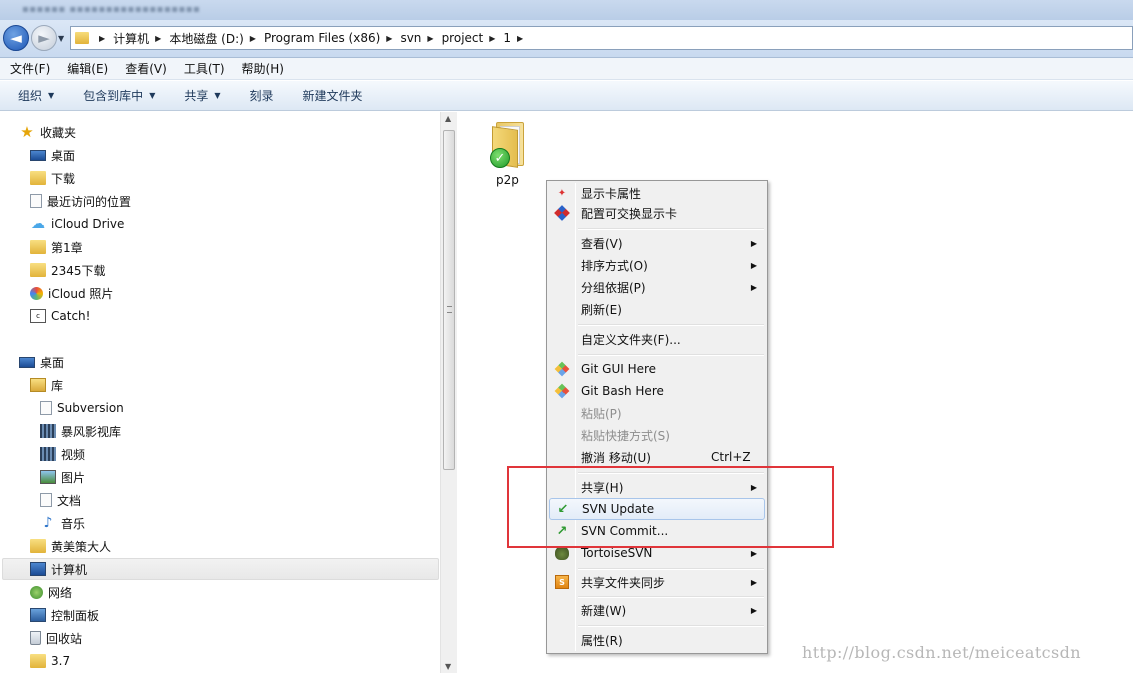  What do you see at coordinates (410, 38) in the screenshot?
I see `breadcrumb-svn: svn` at bounding box center [410, 38].